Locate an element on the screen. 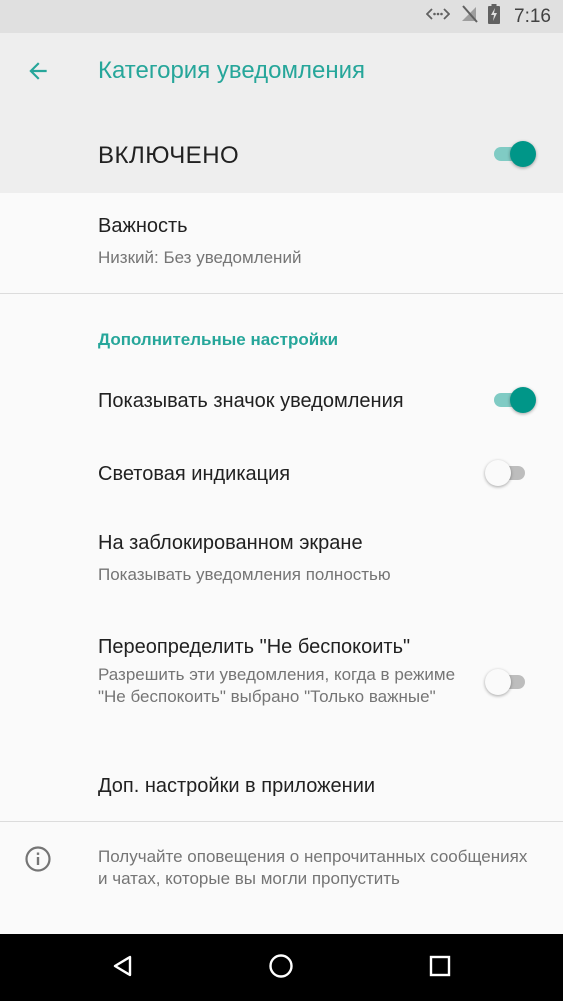  importance-value: Низкий: Без уведомлений is located at coordinates (200, 257).